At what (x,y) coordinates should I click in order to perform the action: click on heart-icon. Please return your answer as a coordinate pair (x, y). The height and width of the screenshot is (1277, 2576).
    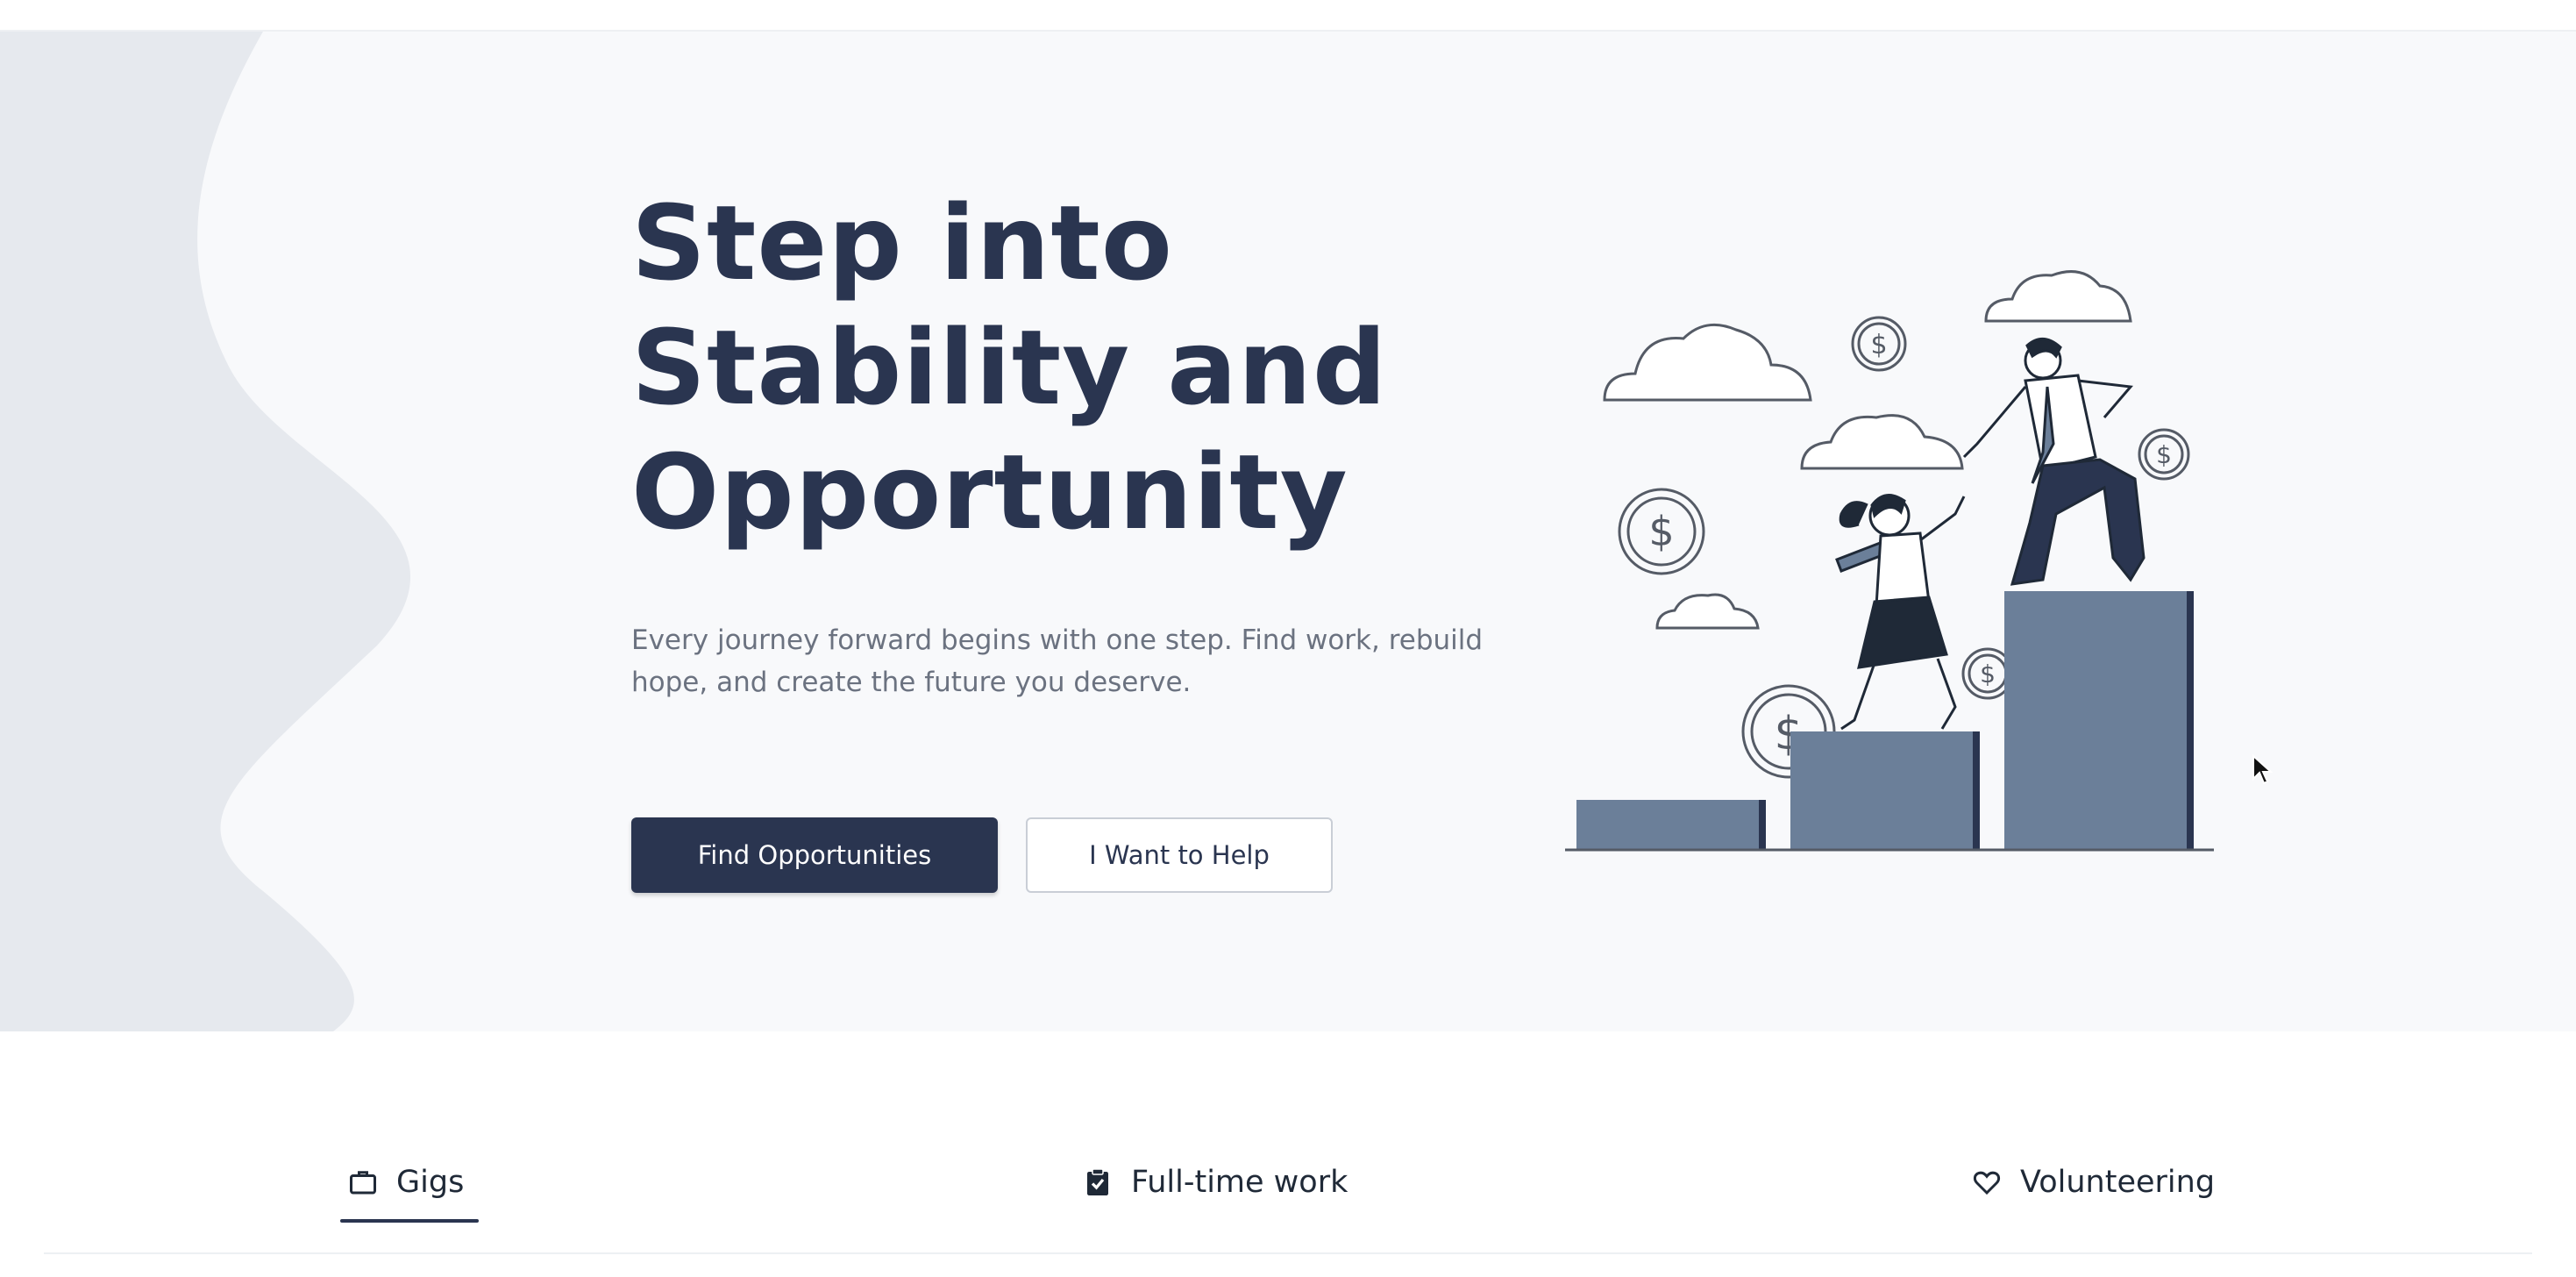
    Looking at the image, I should click on (1987, 1183).